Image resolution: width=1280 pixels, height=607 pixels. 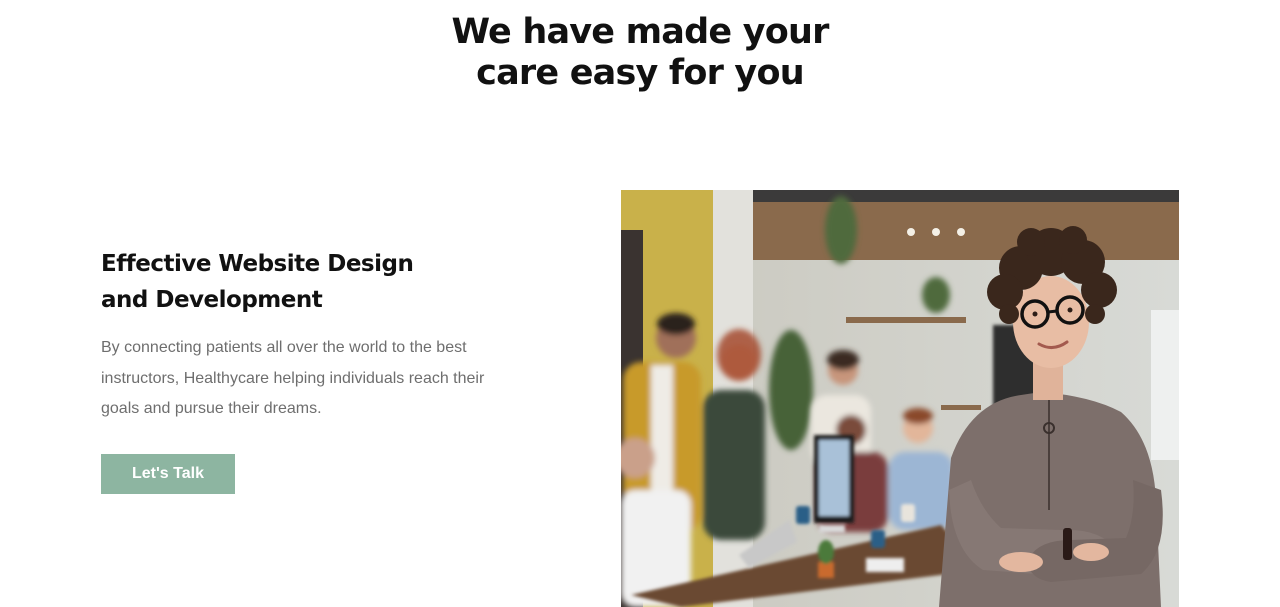 I want to click on lets-talk-button: Let's Talk, so click(x=168, y=474).